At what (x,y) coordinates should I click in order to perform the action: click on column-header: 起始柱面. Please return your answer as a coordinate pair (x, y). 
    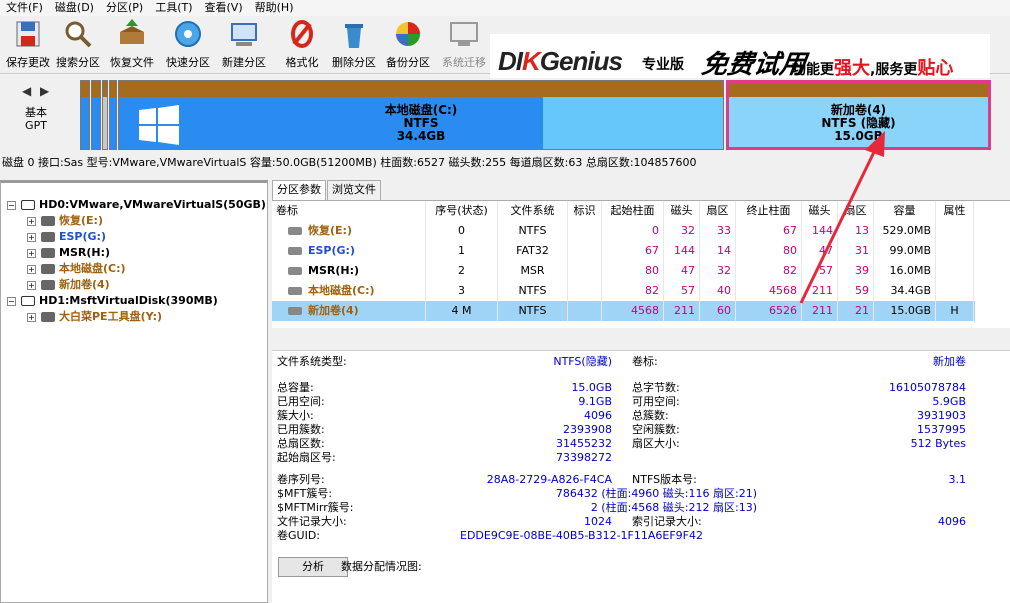
    Looking at the image, I should click on (633, 211).